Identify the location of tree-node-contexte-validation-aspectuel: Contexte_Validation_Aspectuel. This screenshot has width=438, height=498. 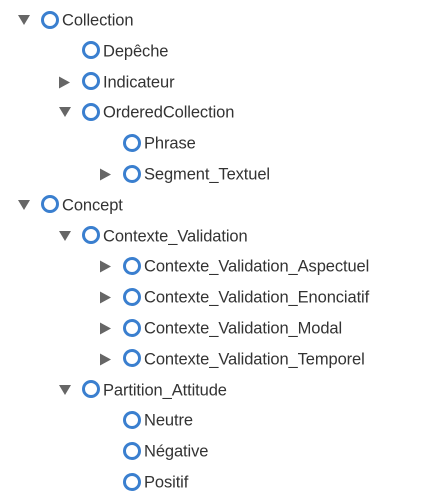
(235, 266).